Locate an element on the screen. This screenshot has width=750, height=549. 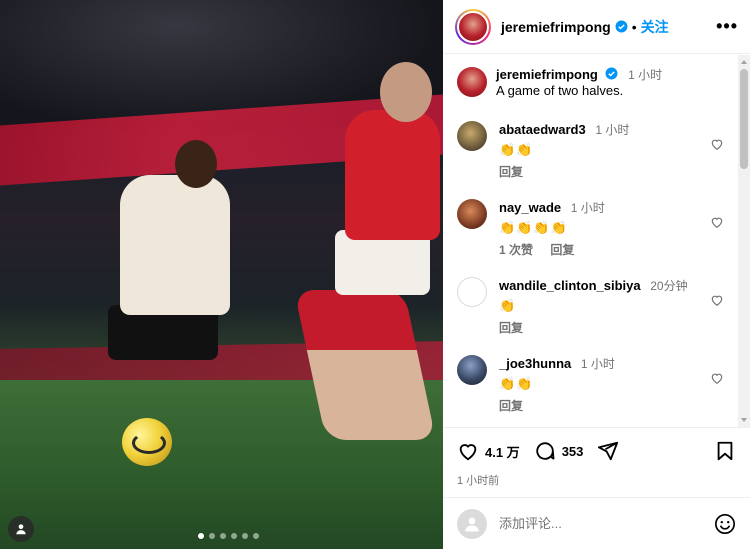
comment-username: wandile_clinton_sibiya is located at coordinates (570, 285).